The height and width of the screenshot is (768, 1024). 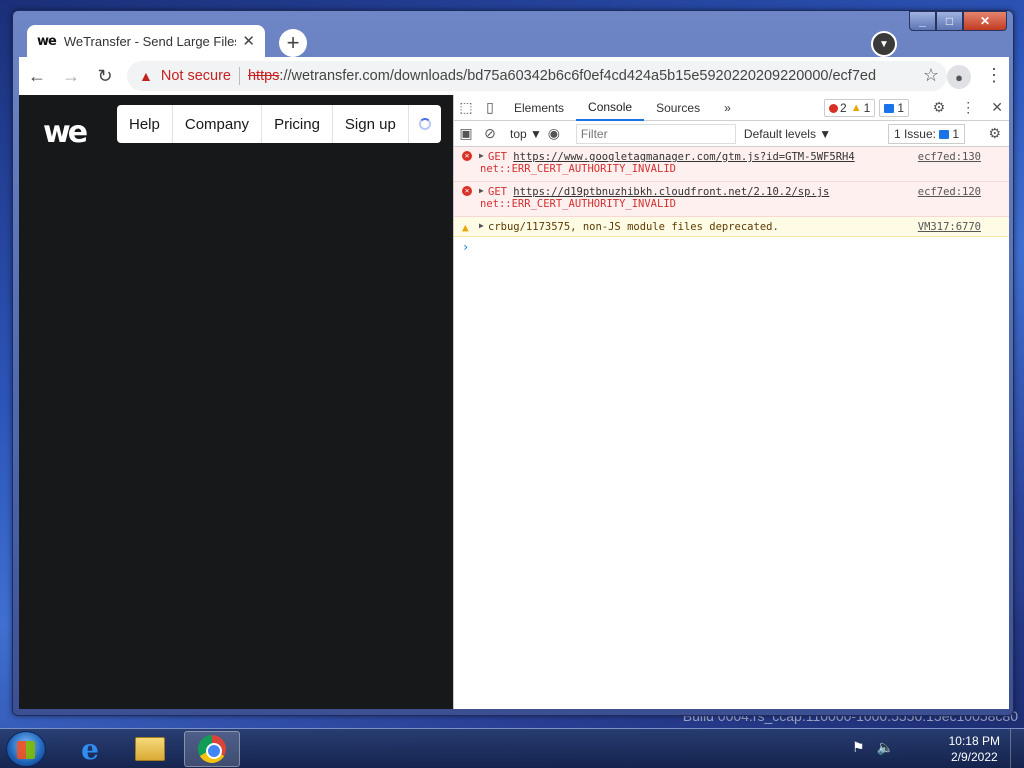 I want to click on internet-explorer-taskbar-button: e, so click(x=90, y=749).